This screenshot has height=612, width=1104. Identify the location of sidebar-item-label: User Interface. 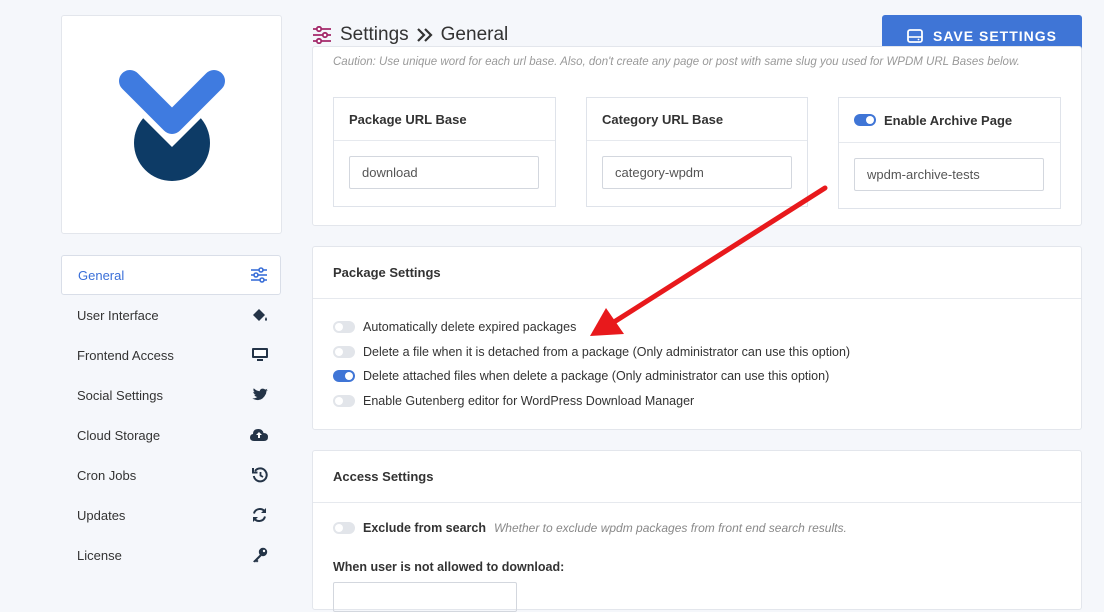
(118, 315).